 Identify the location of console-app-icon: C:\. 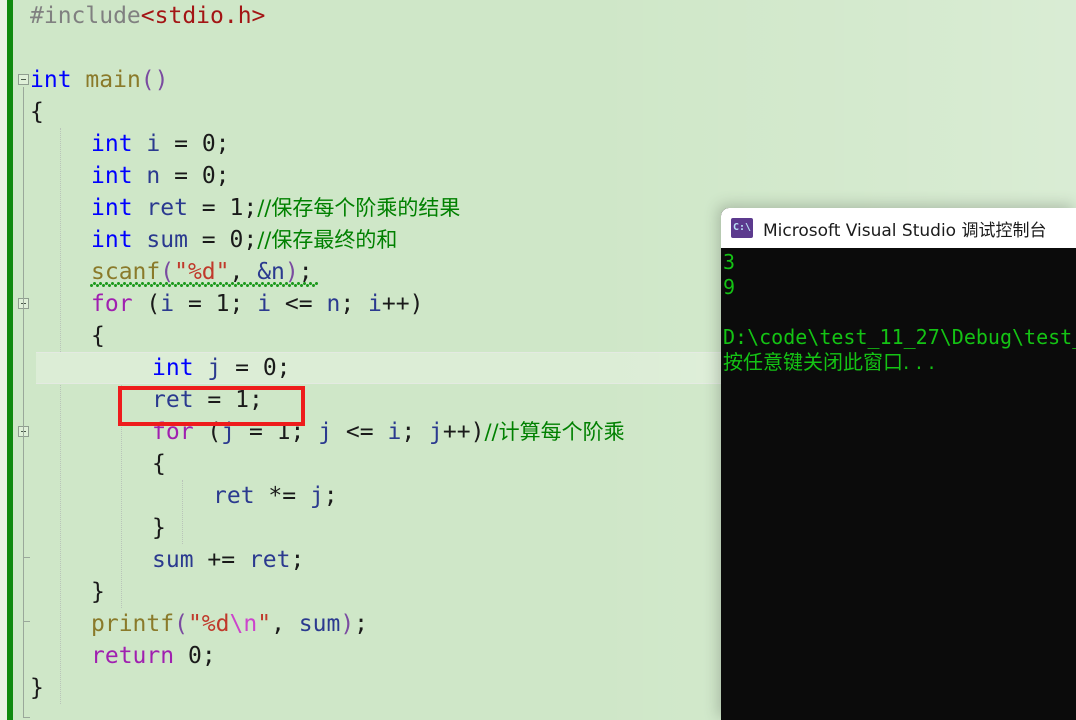
(742, 228).